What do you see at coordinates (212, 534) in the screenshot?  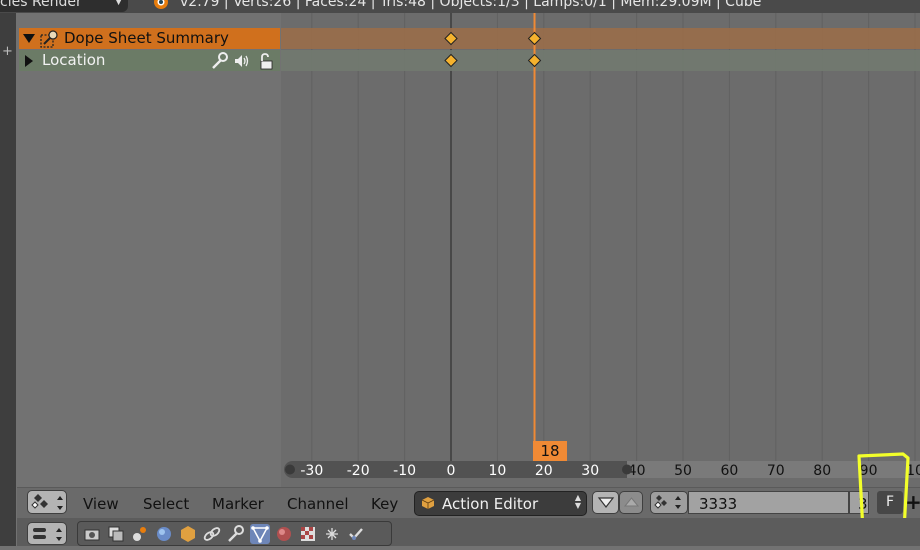 I see `constraints-link-icon` at bounding box center [212, 534].